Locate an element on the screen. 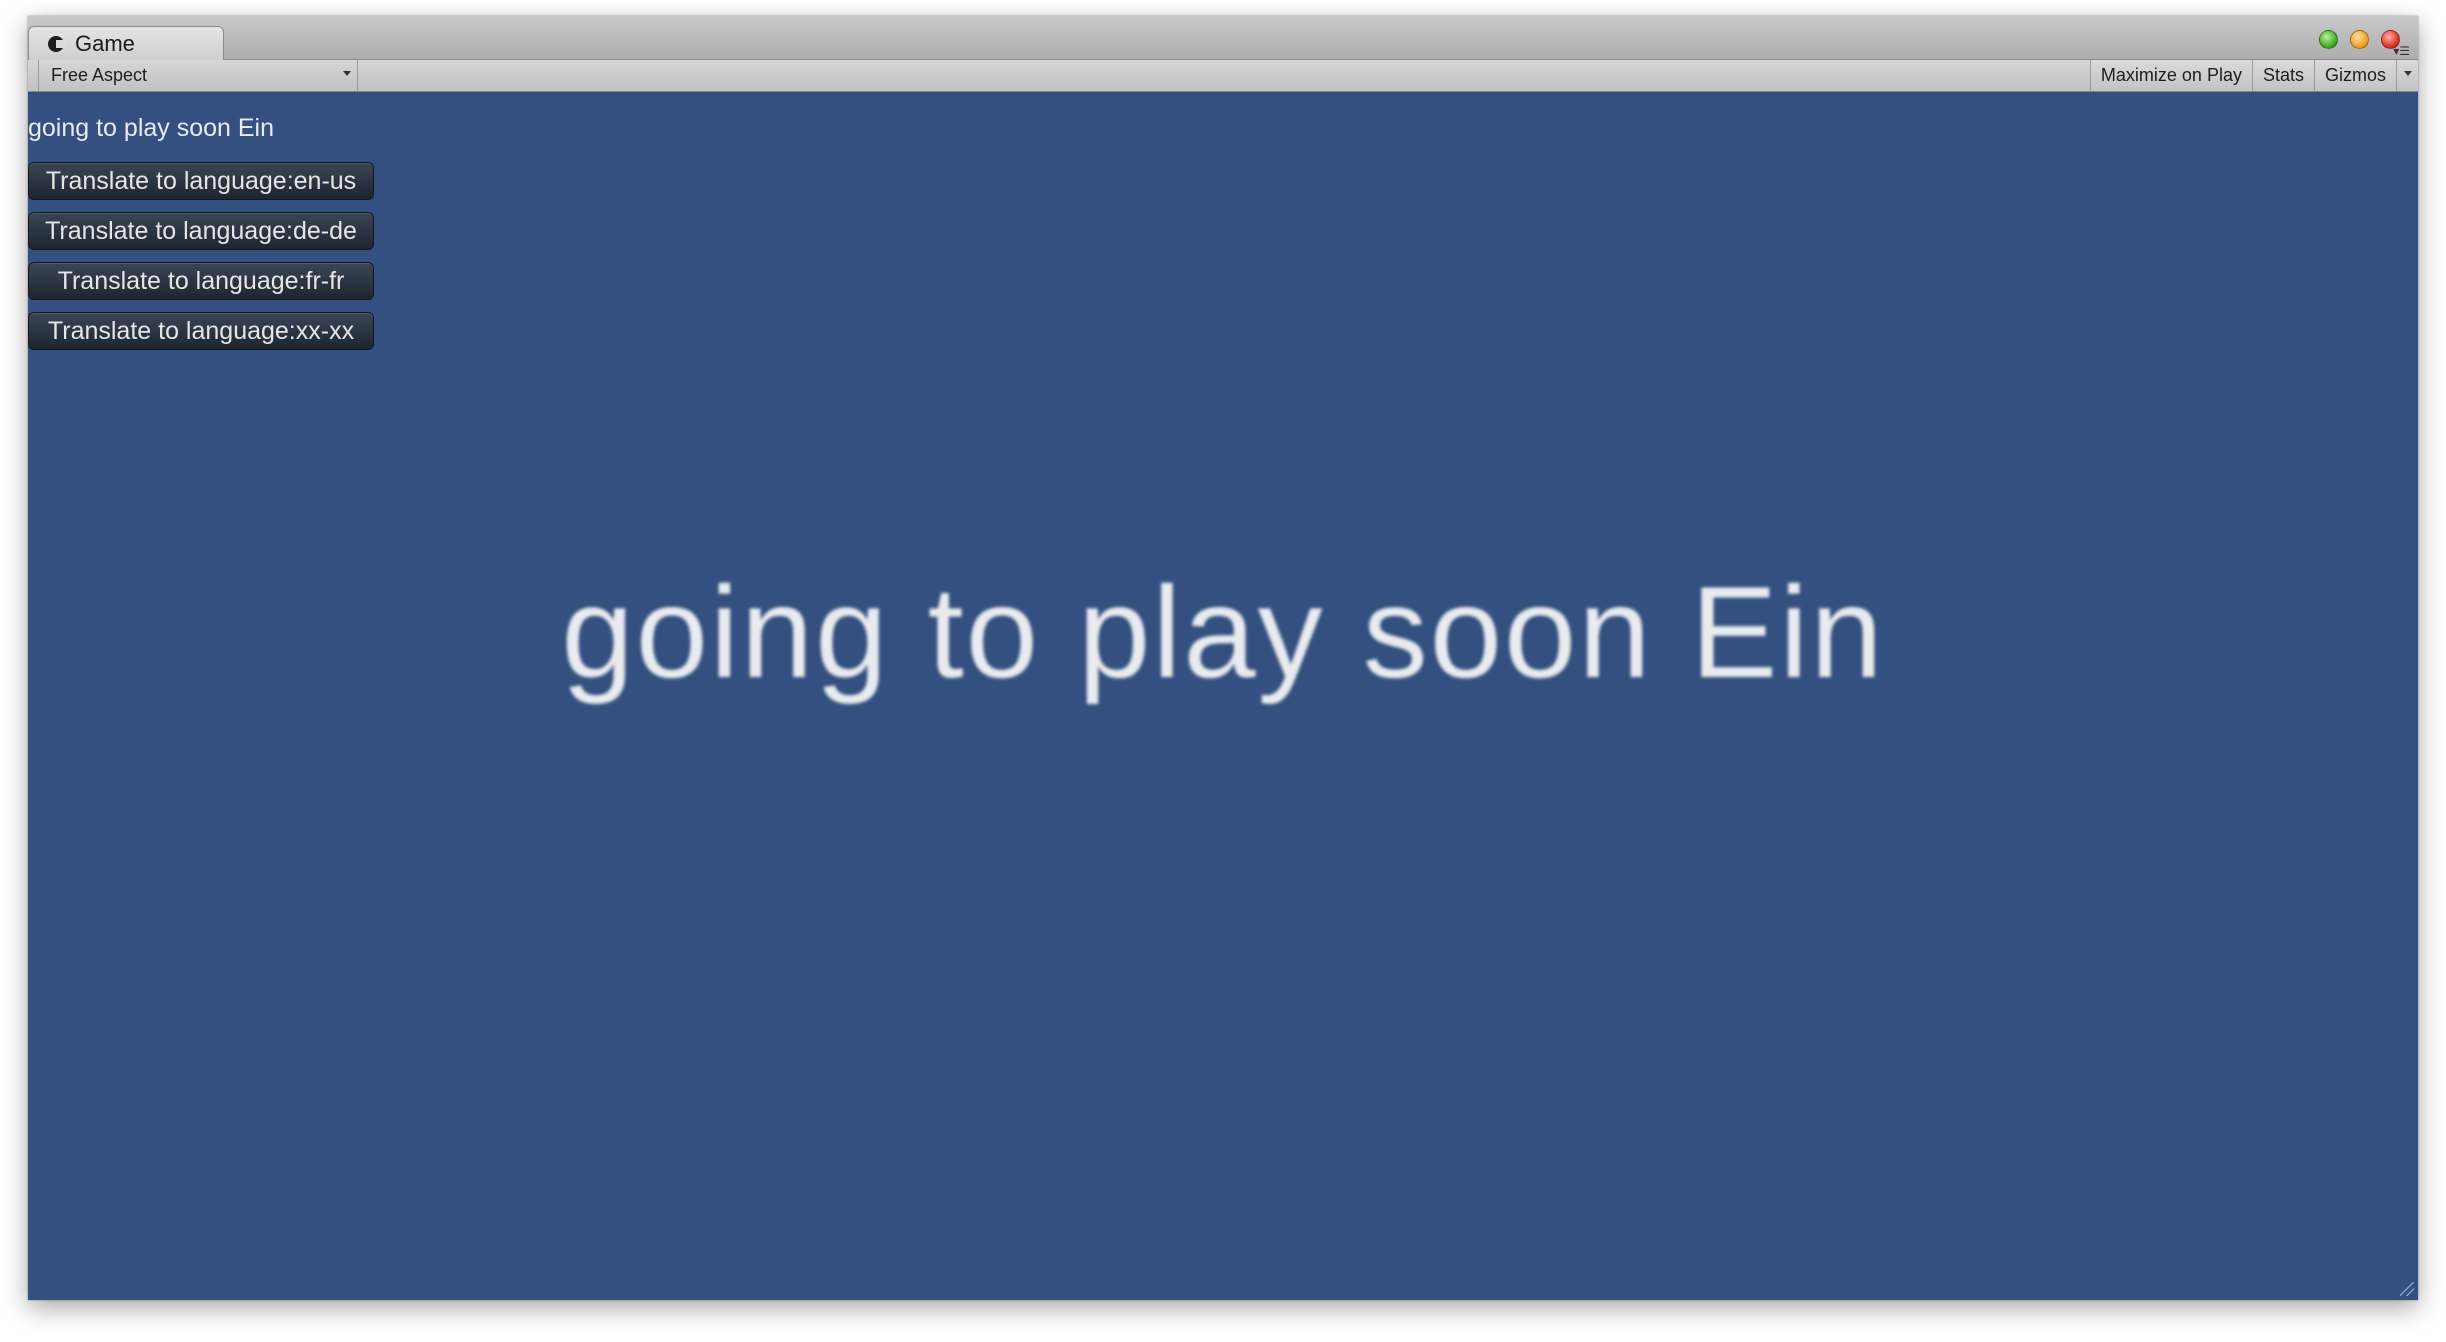  resize-grip-icon is located at coordinates (2407, 1289).